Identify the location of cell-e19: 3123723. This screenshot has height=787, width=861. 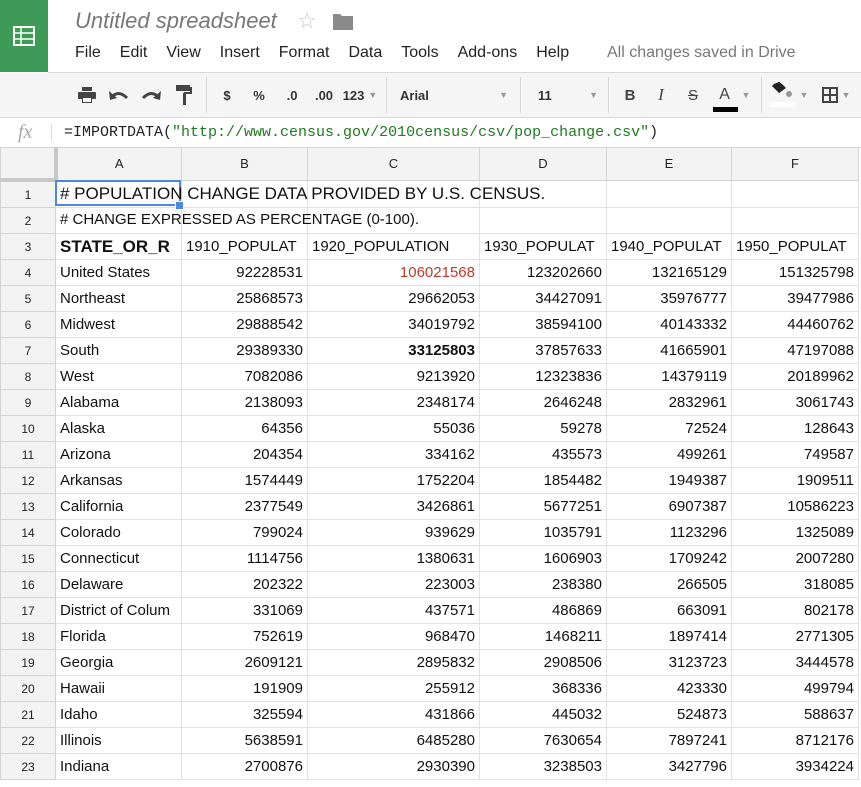
(669, 662).